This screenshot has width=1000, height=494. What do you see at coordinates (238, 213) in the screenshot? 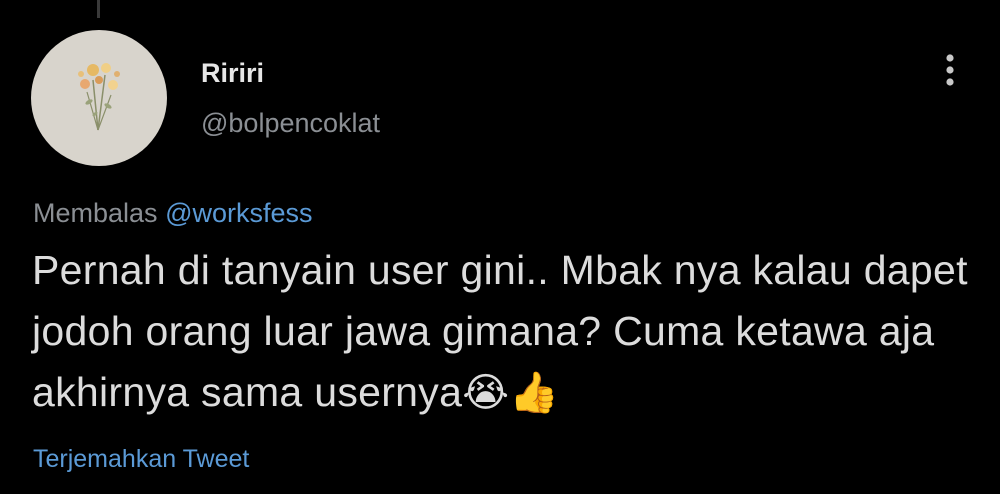
I see `reply-mention-link: @worksfess` at bounding box center [238, 213].